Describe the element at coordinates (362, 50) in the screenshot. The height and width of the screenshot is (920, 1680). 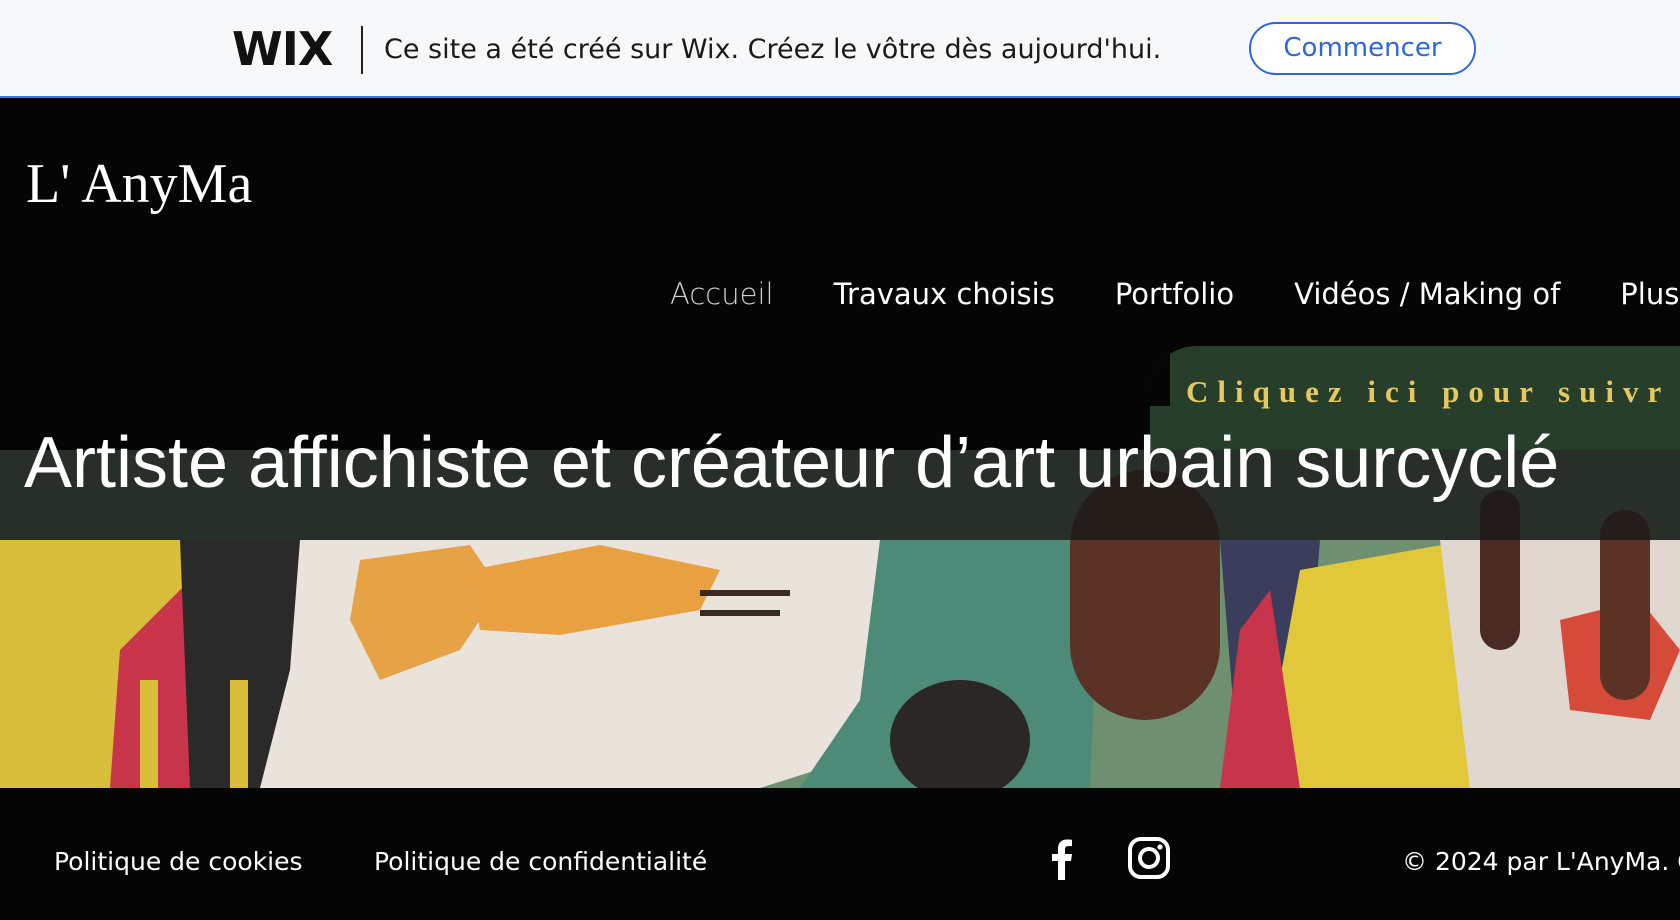
I see `banner-divider` at that location.